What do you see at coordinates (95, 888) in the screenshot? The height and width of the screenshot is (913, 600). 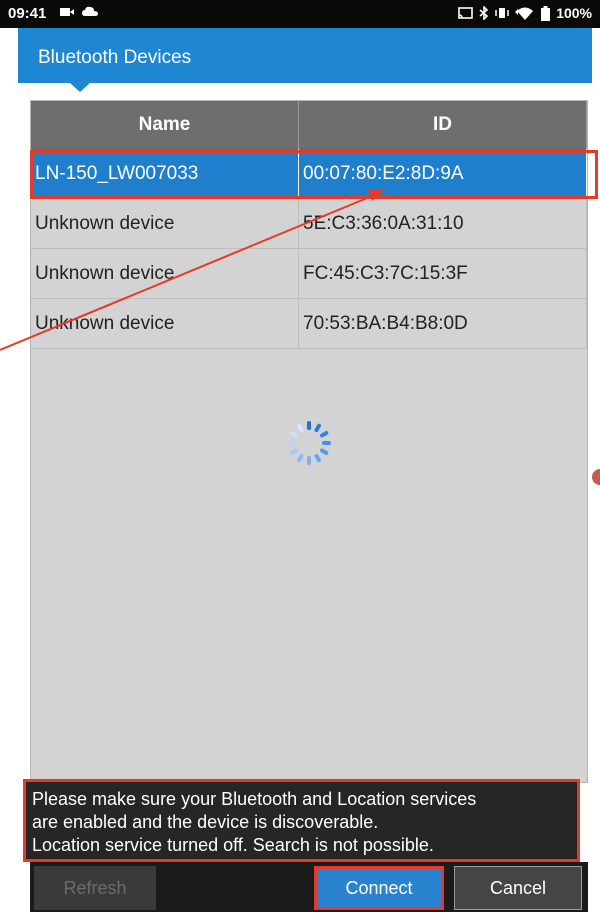 I see `refresh-button: Refresh` at bounding box center [95, 888].